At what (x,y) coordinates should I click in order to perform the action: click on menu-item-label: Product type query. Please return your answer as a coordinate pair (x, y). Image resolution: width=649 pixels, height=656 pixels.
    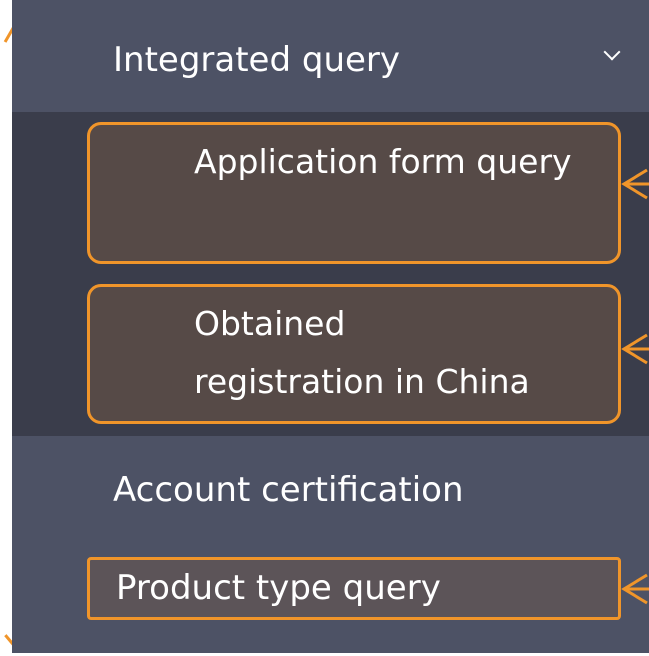
    Looking at the image, I should click on (278, 588).